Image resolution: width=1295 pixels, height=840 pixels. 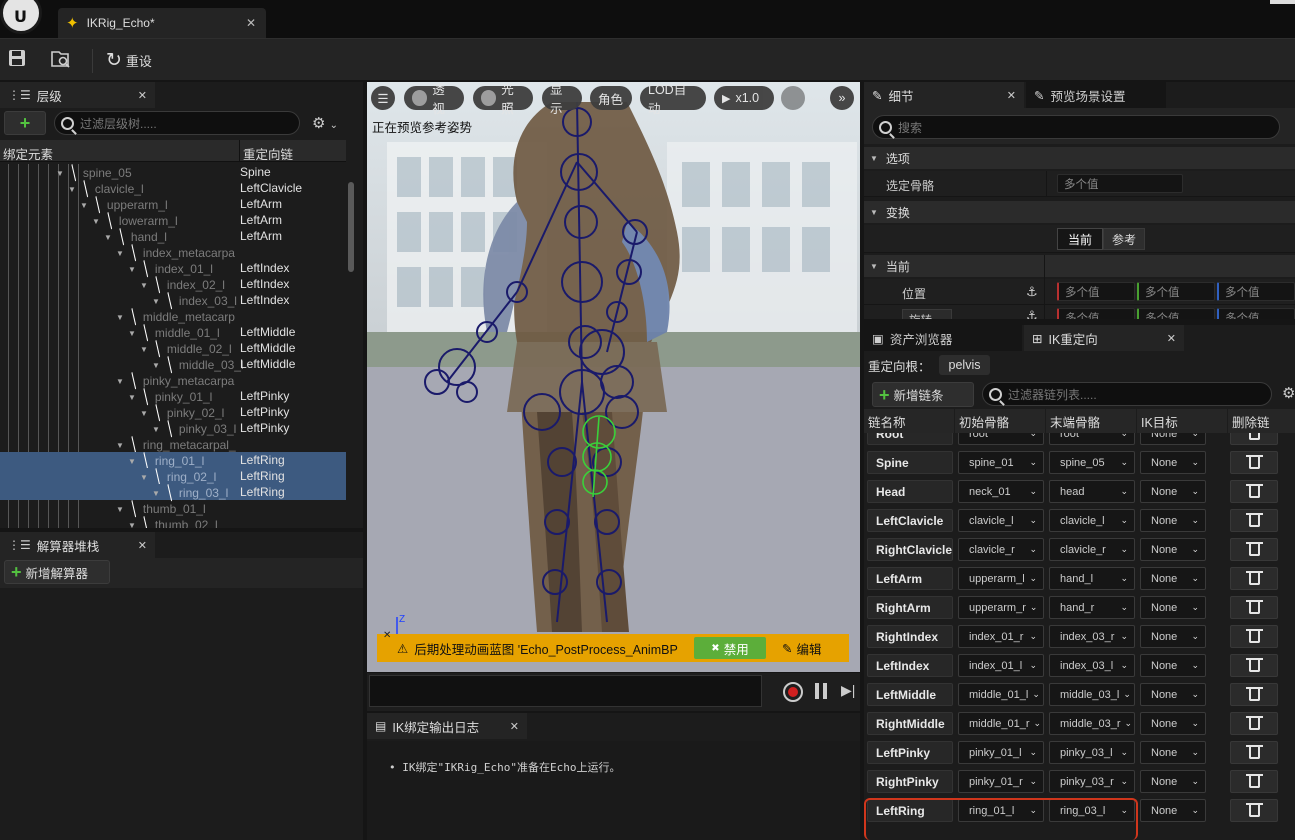 I want to click on end-bone-dropdown: index_03_r ⌄, so click(x=1092, y=636).